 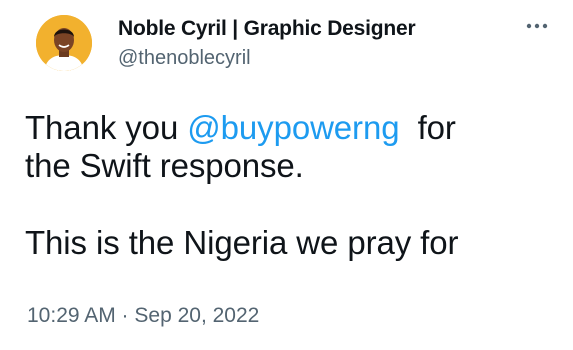 What do you see at coordinates (164, 165) in the screenshot?
I see `tweet-line: the Swift response.` at bounding box center [164, 165].